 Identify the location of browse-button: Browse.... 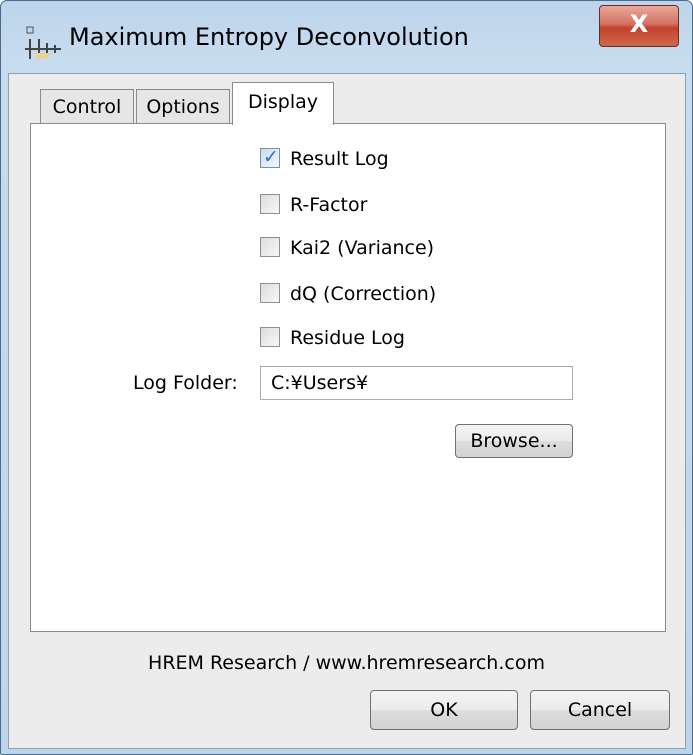
(514, 441).